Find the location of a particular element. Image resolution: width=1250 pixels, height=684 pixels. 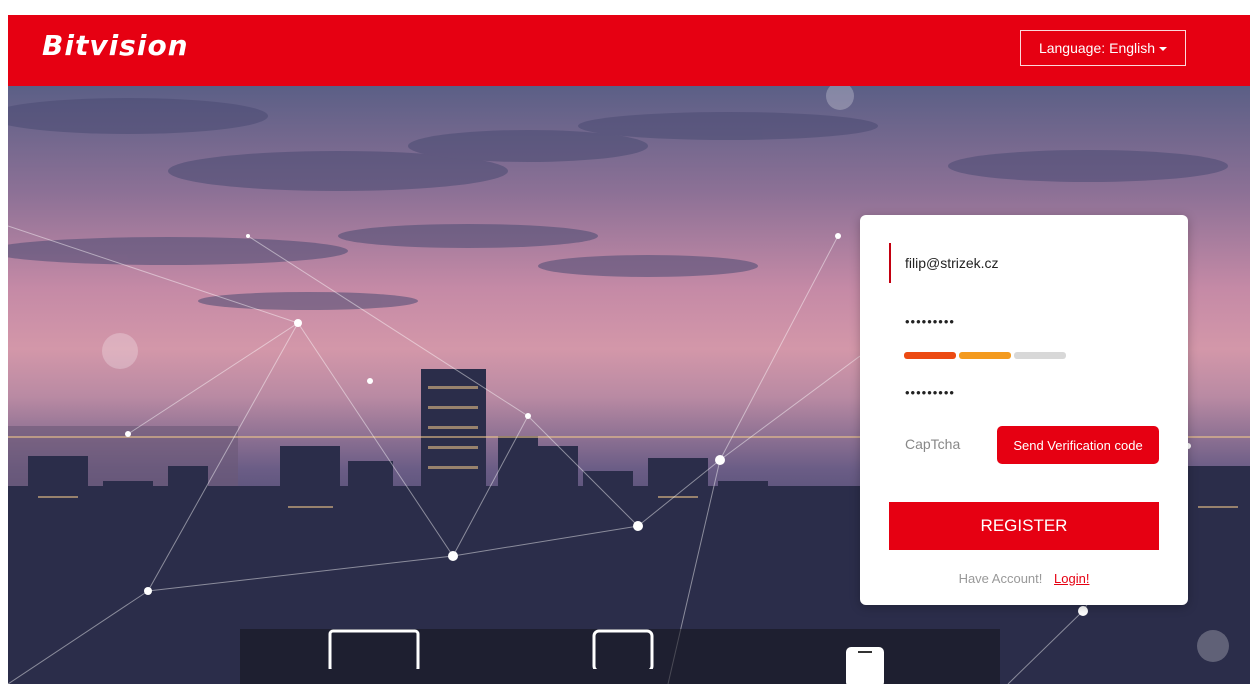

captcha-row: CapTcha Send Verification code is located at coordinates (1024, 445).